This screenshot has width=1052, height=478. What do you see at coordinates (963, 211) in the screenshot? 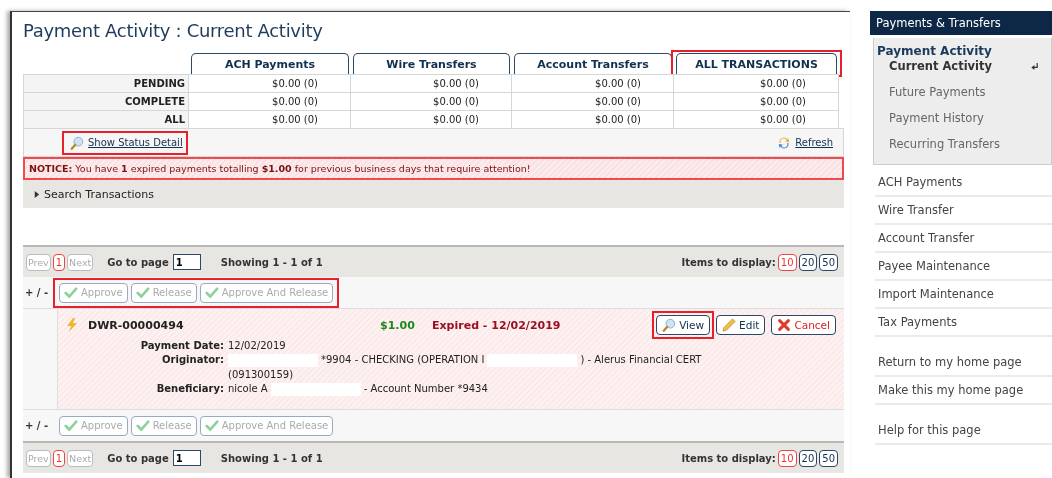
I see `sidebar-link: Wire Transfer` at bounding box center [963, 211].